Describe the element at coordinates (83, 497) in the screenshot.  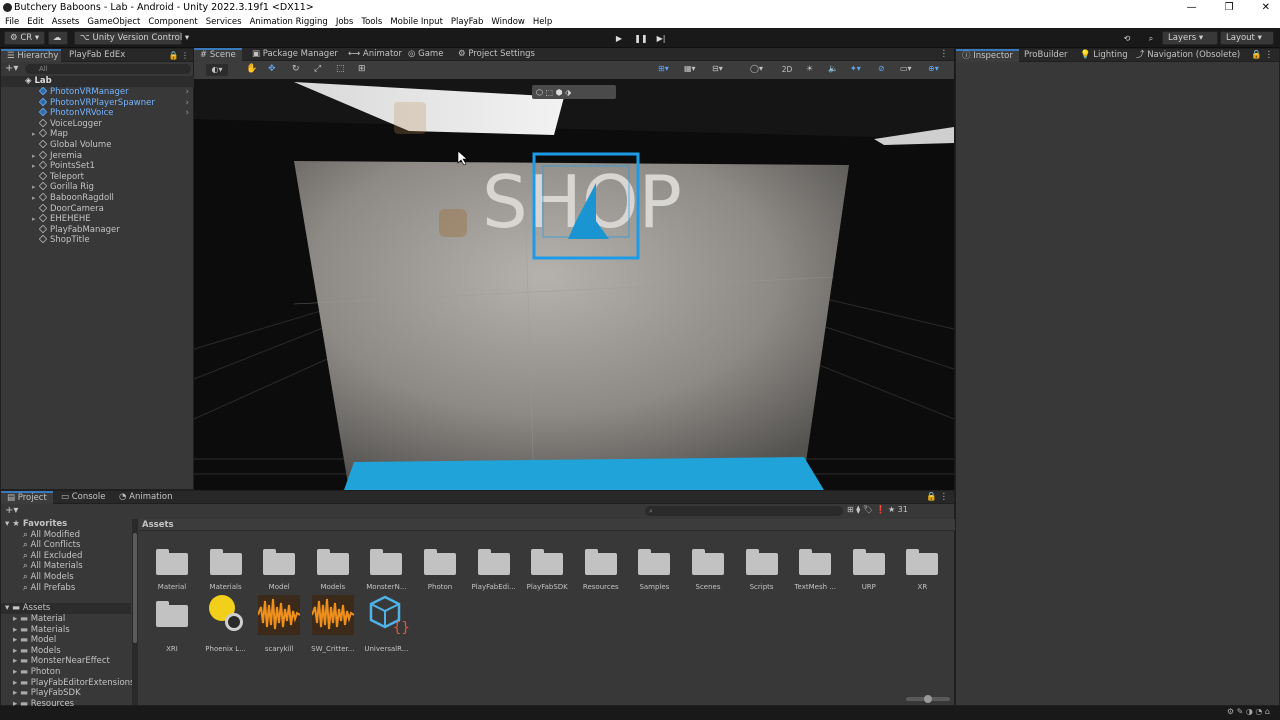
I see `tab-console: ▭ Console` at that location.